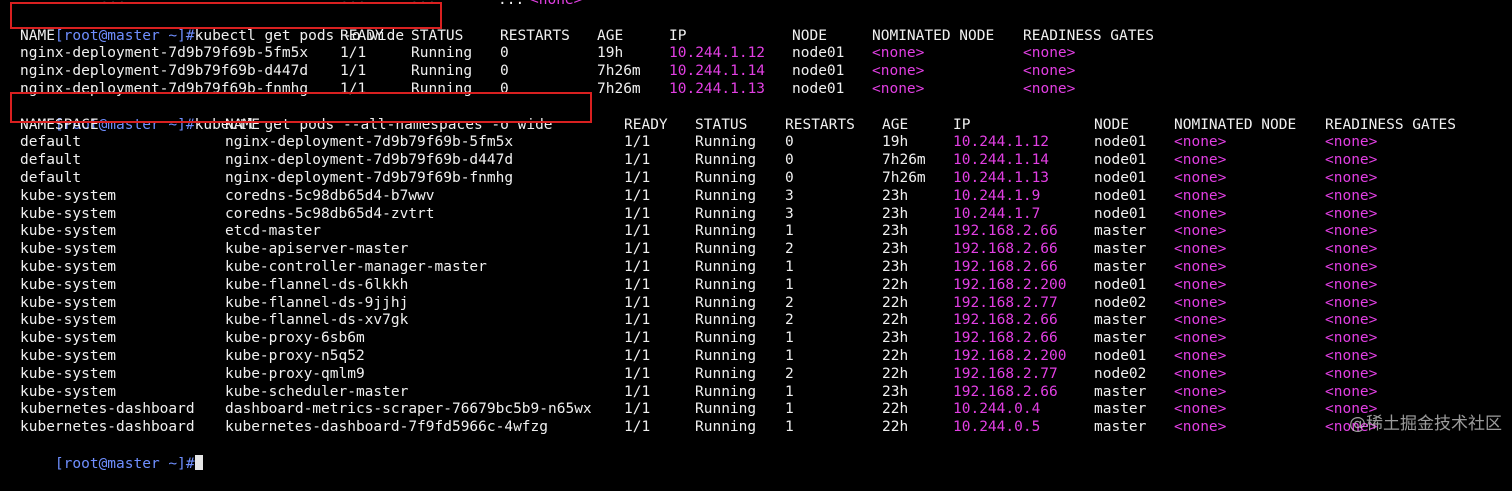  Describe the element at coordinates (330, 195) in the screenshot. I see `table-cell: coredns-5c98db65d4-b7wwv` at that location.